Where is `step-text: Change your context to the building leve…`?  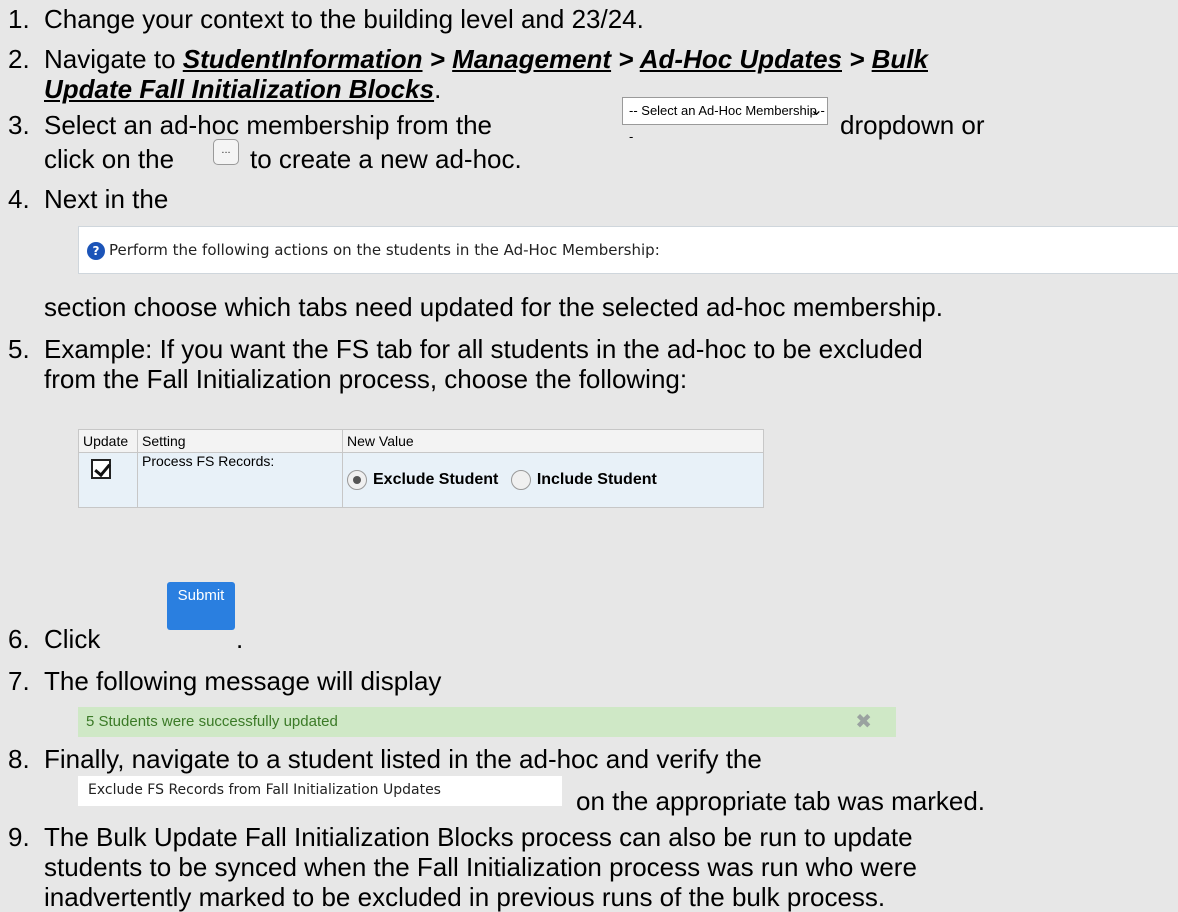 step-text: Change your context to the building leve… is located at coordinates (344, 19).